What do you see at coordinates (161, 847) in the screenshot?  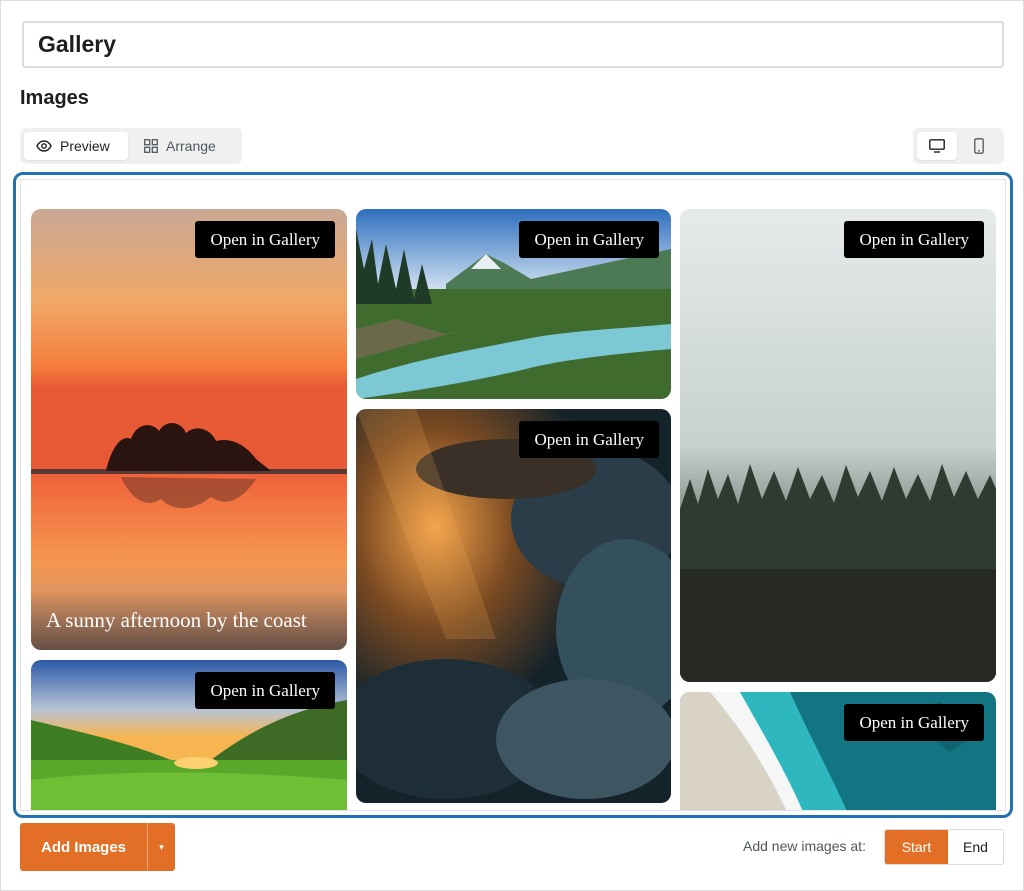 I see `add-images-dropdown-toggle: ▾` at bounding box center [161, 847].